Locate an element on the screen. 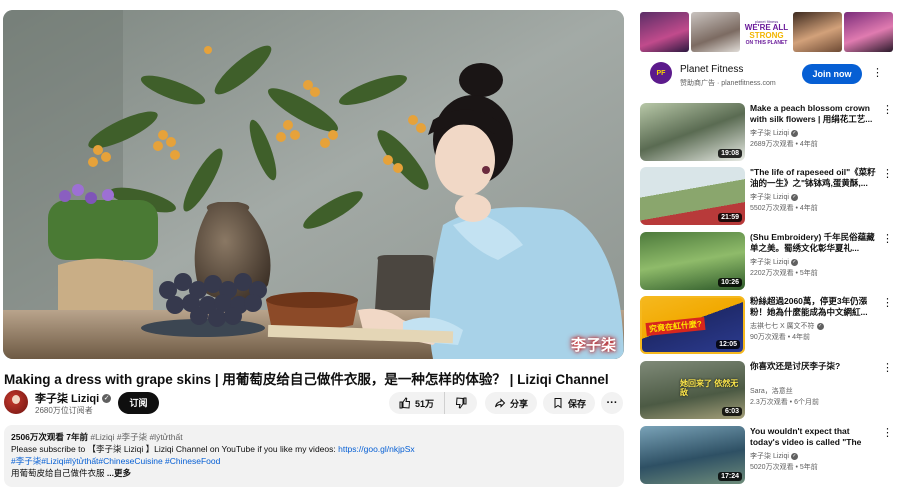 This screenshot has height=491, width=900. thumbs-down-icon is located at coordinates (461, 403).